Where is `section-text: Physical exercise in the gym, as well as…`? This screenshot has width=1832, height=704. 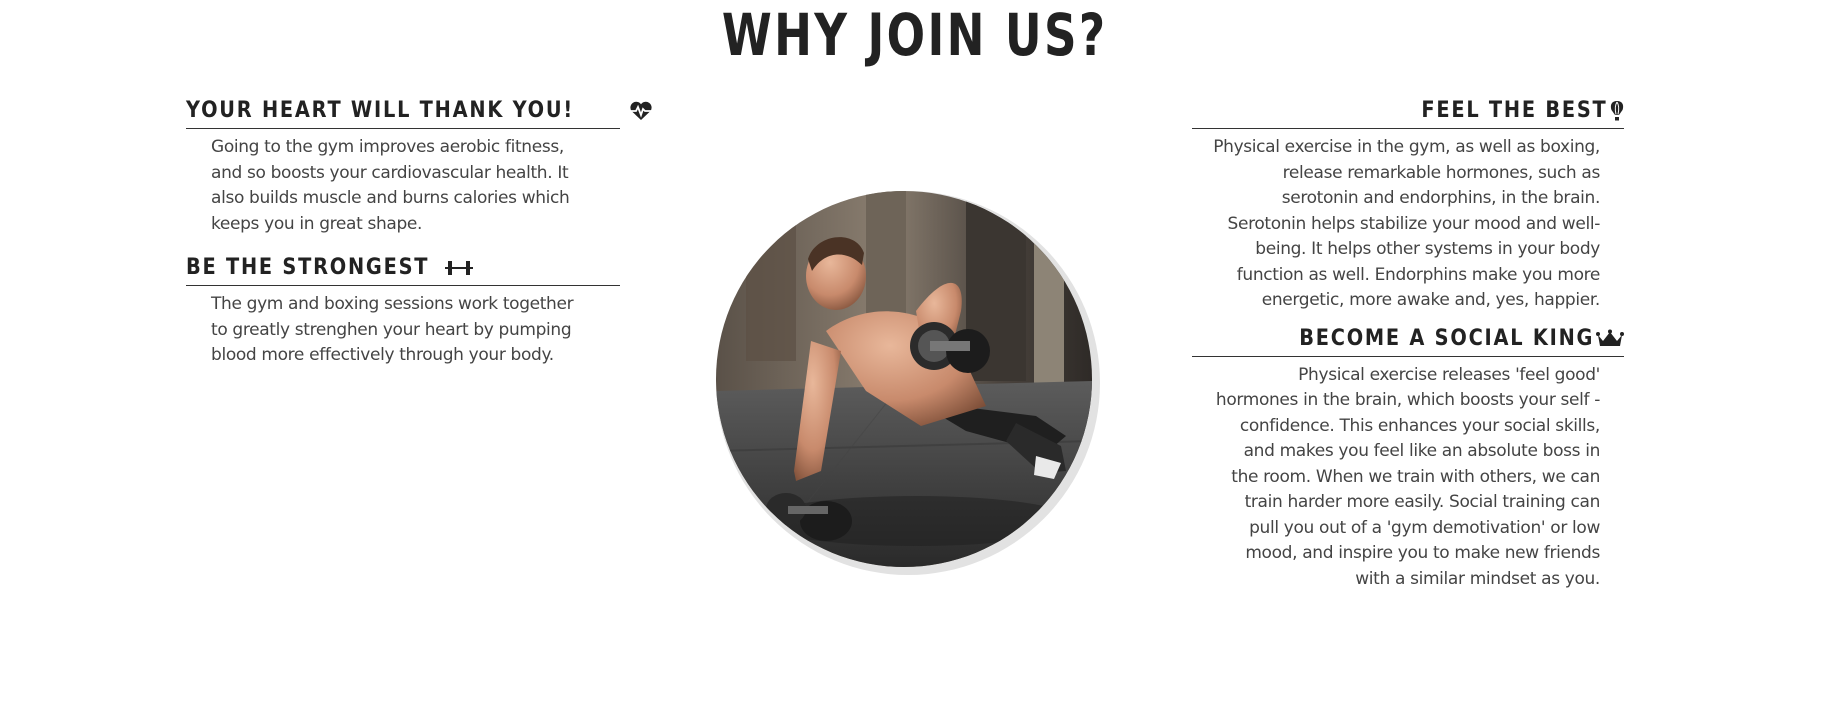 section-text: Physical exercise in the gym, as well as… is located at coordinates (1406, 223).